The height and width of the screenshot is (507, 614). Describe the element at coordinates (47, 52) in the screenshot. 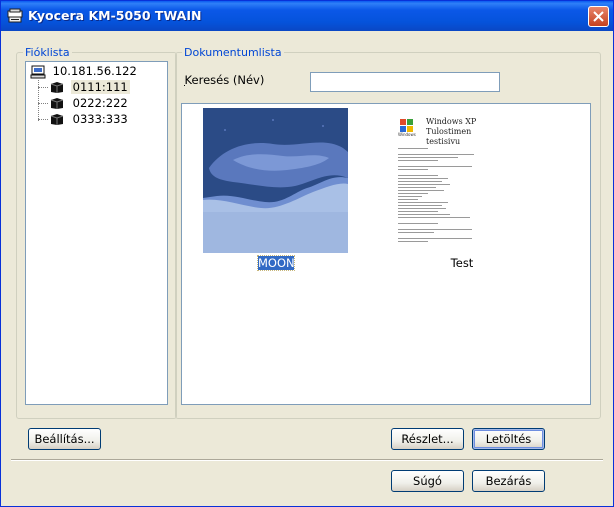

I see `account-list-legend: Fióklista` at that location.